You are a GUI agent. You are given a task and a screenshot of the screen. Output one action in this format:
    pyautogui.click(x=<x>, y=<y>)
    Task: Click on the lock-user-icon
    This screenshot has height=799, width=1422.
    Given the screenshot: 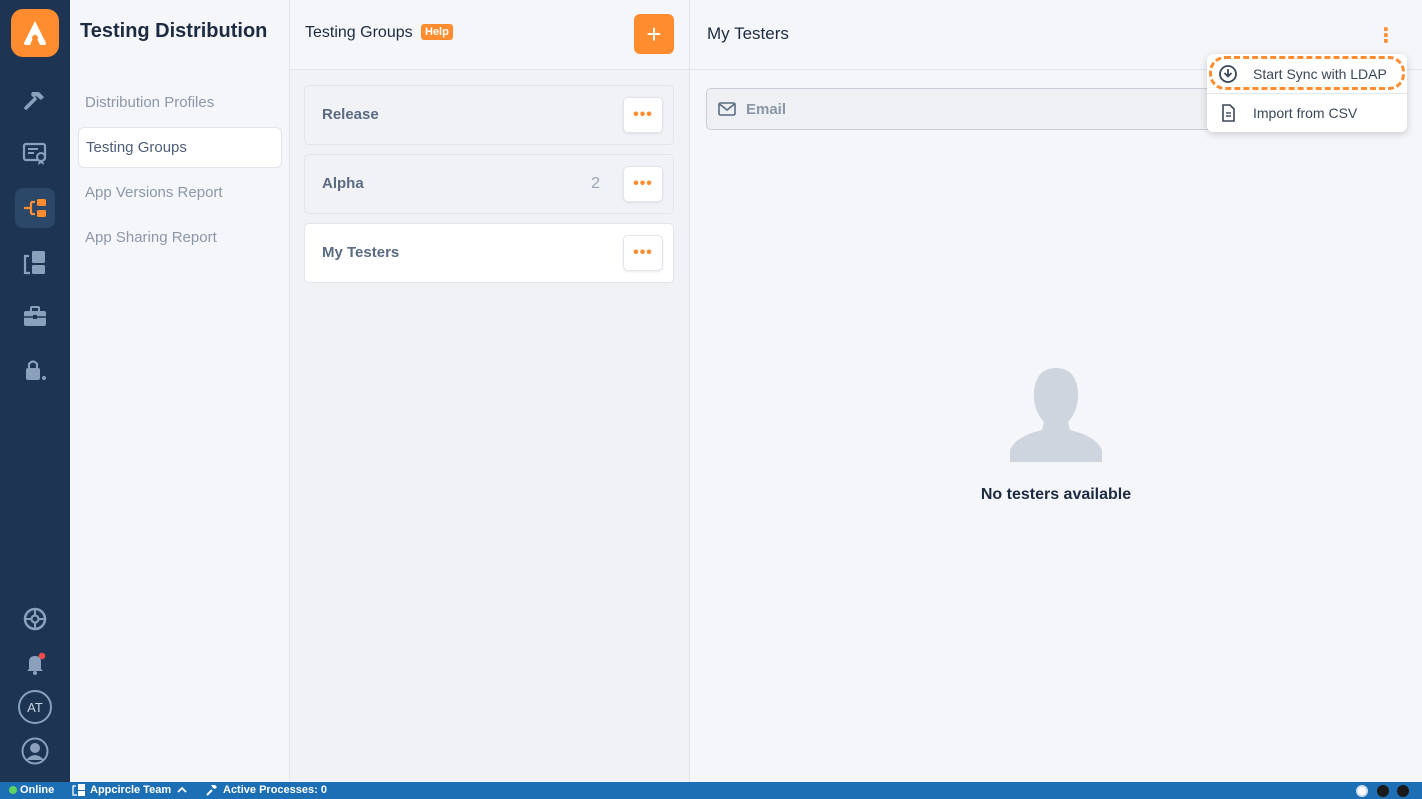 What is the action you would take?
    pyautogui.click(x=35, y=370)
    